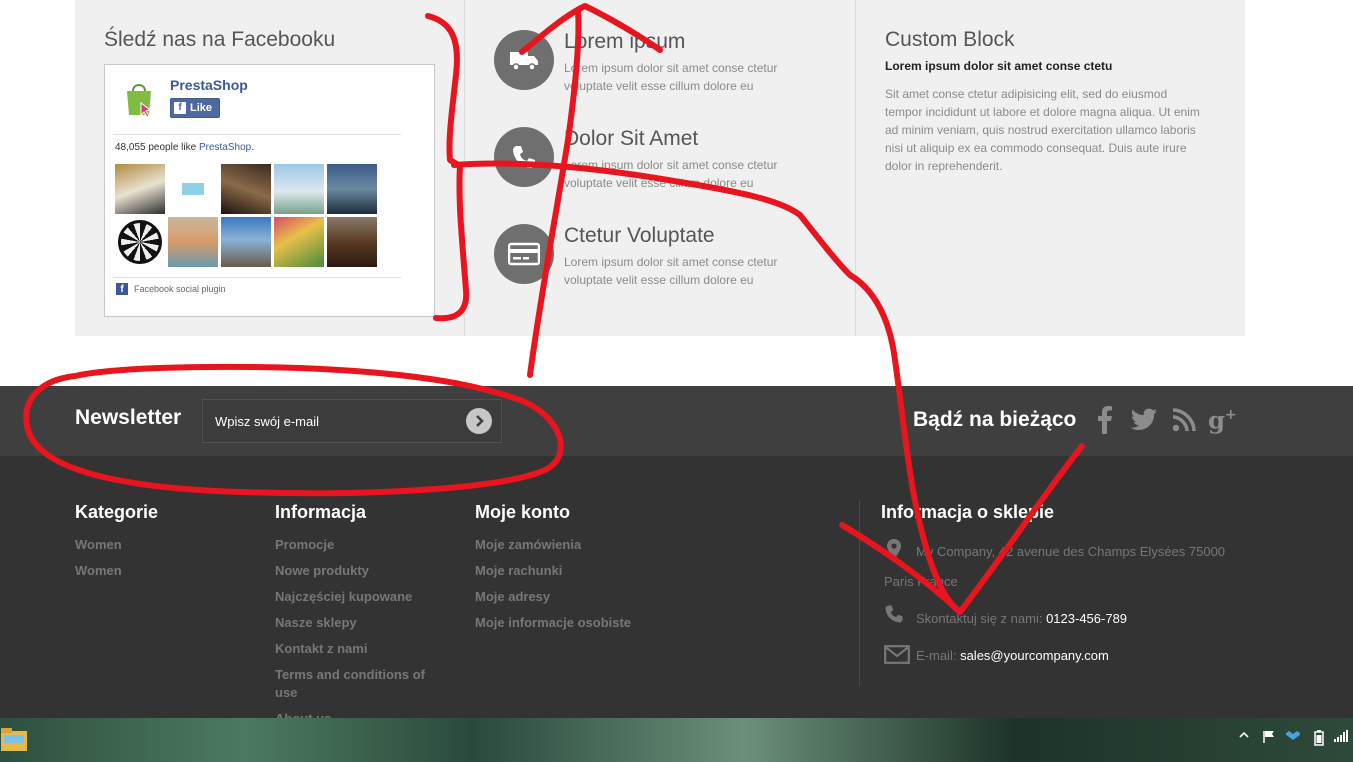 The image size is (1353, 762). Describe the element at coordinates (522, 512) in the screenshot. I see `footer-account-title: Moje konto` at that location.